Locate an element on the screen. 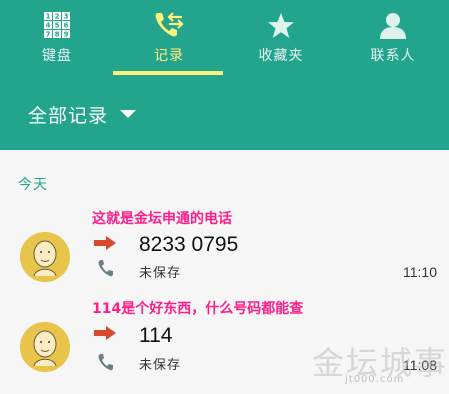 The width and height of the screenshot is (449, 394). phone-number: 8233 0795 is located at coordinates (189, 244).